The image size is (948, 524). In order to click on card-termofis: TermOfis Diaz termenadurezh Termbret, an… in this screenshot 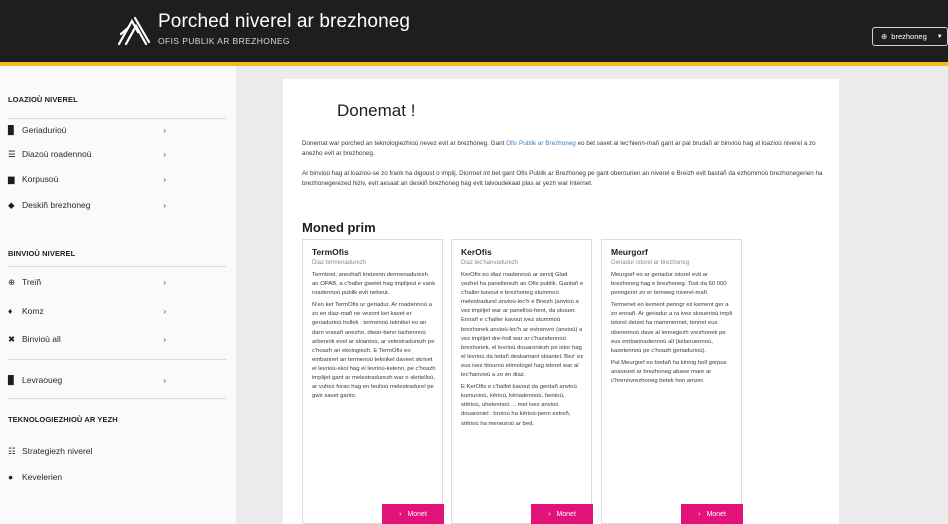, I will do `click(373, 381)`.